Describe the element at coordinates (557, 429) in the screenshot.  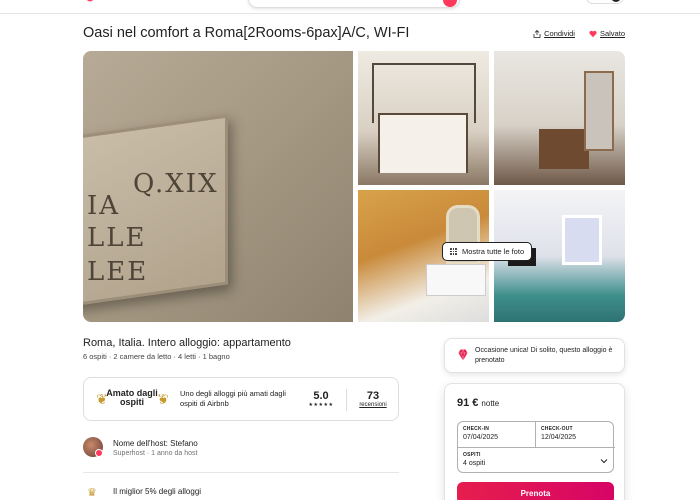
I see `checkout-label: CHECK-OUT` at that location.